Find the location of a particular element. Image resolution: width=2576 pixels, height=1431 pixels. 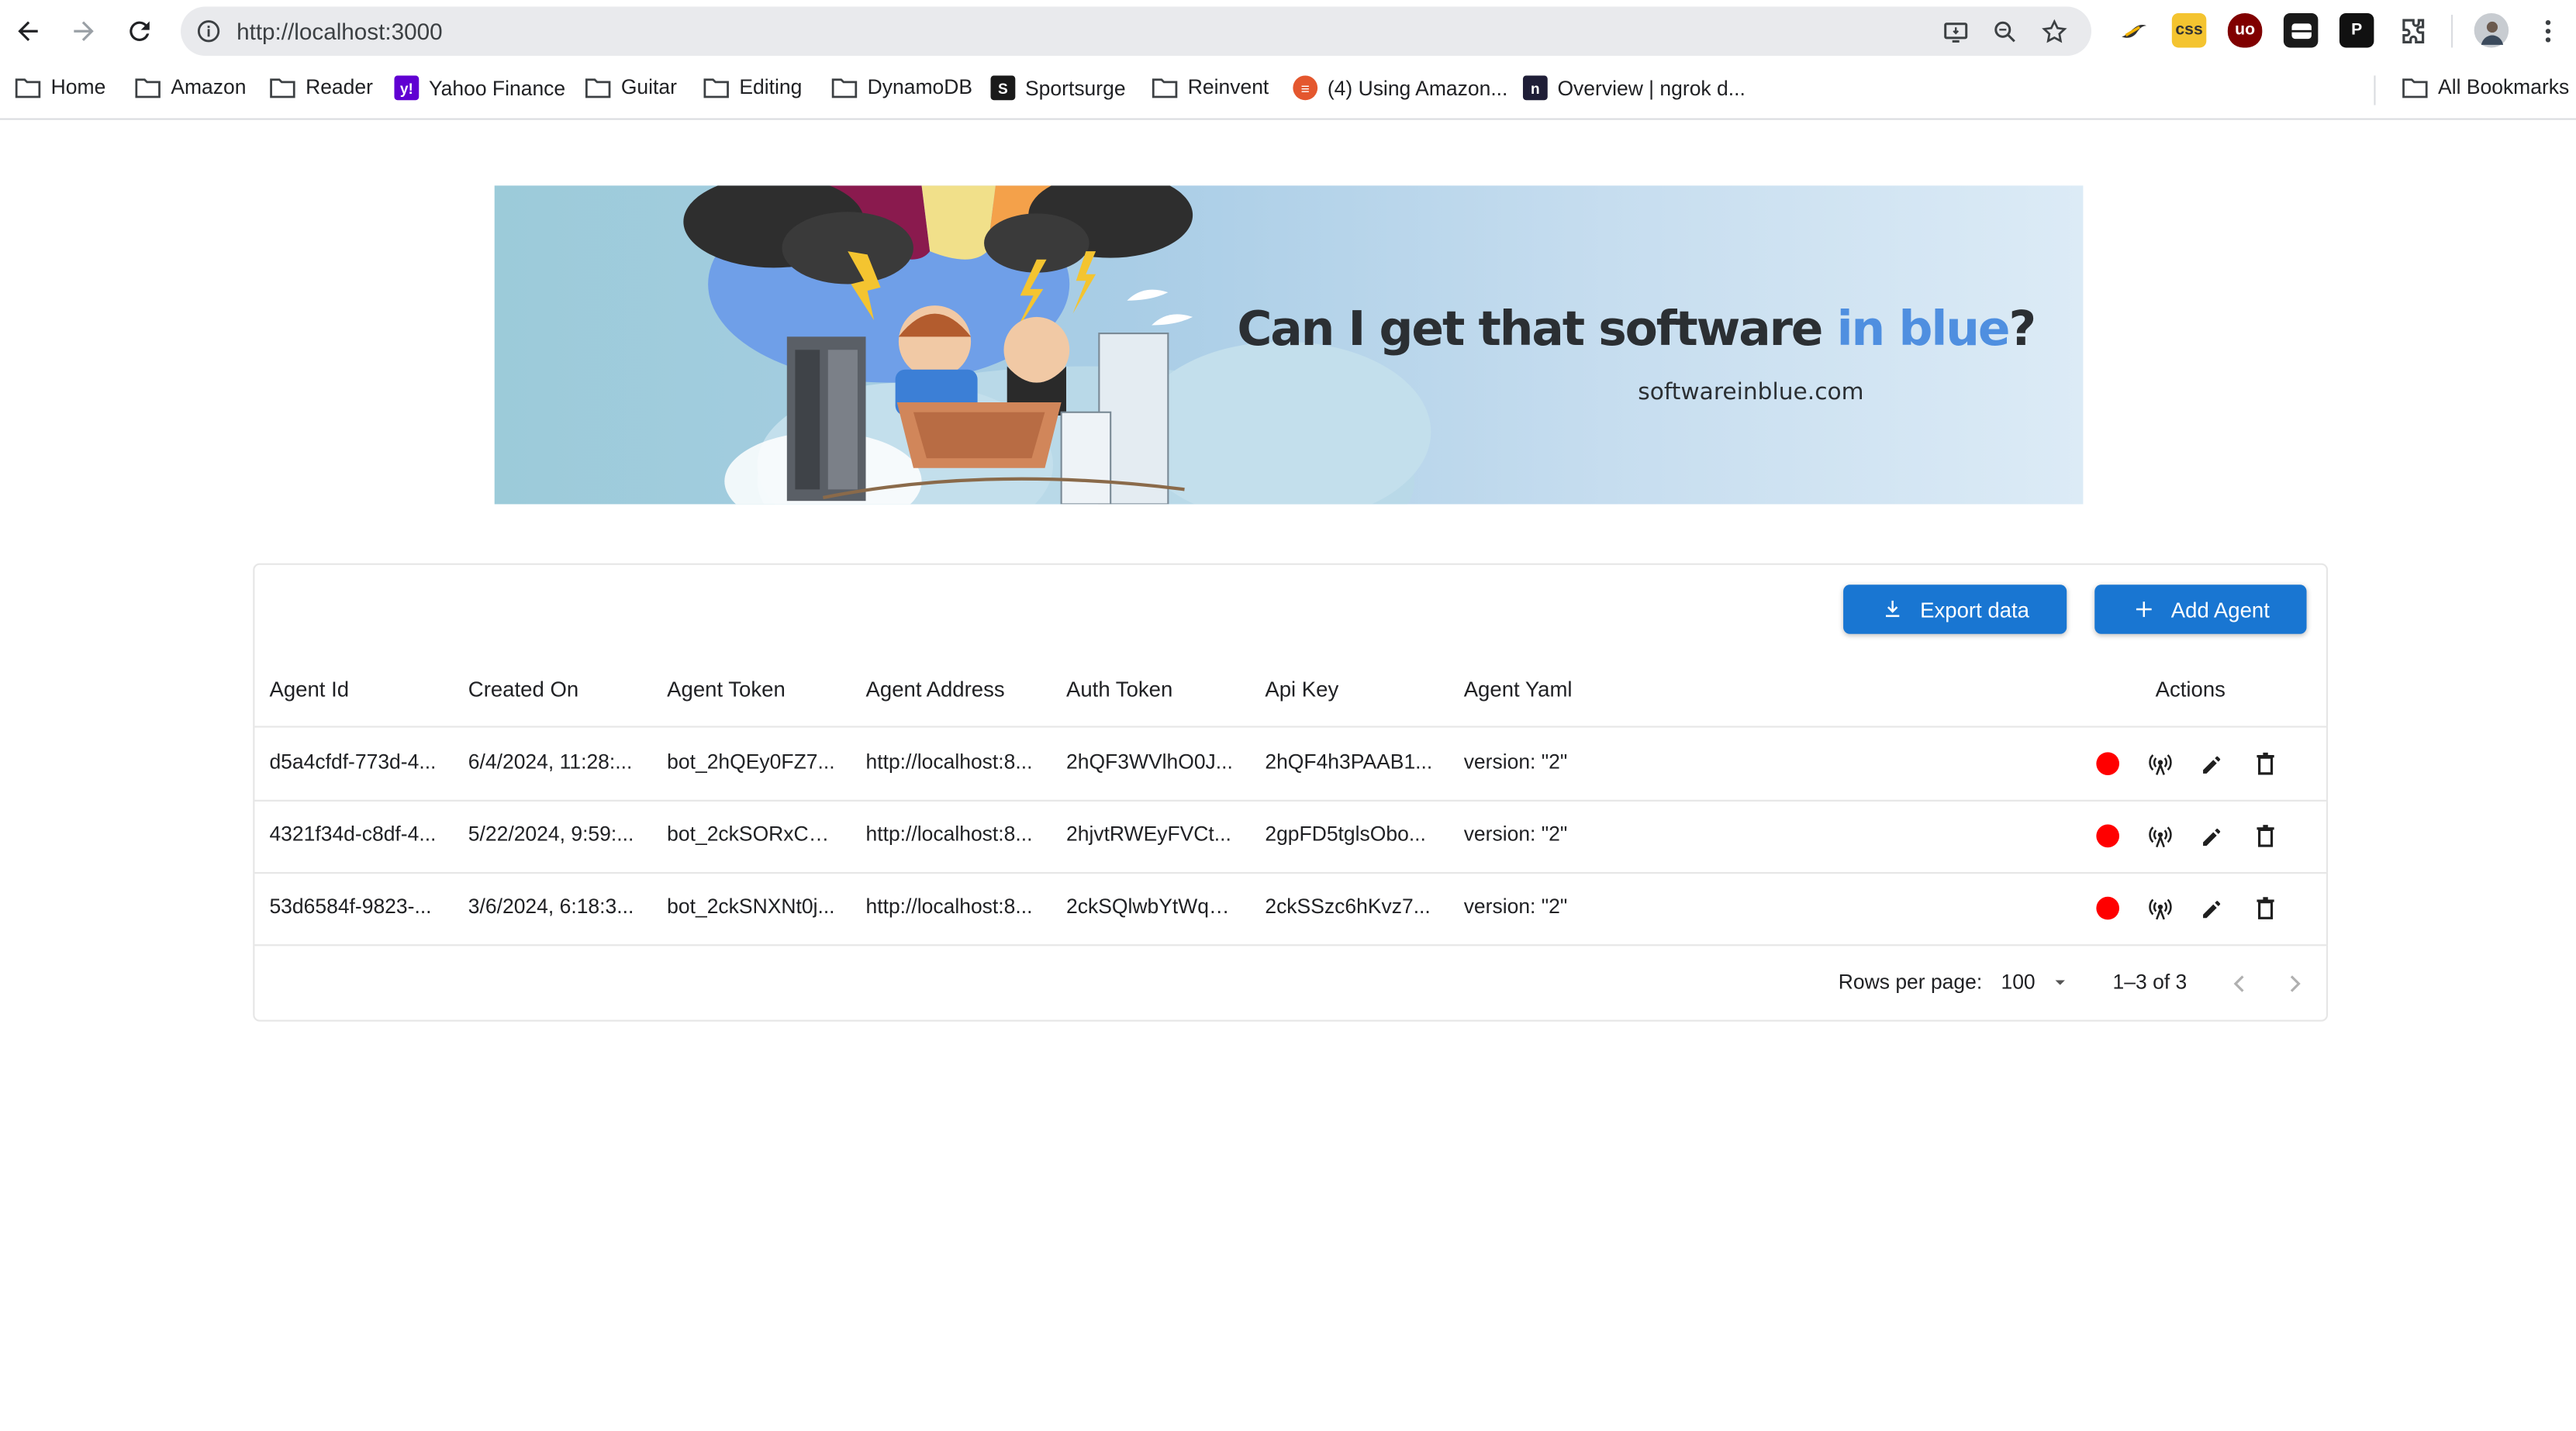

ngrok-icon: n is located at coordinates (1535, 88).